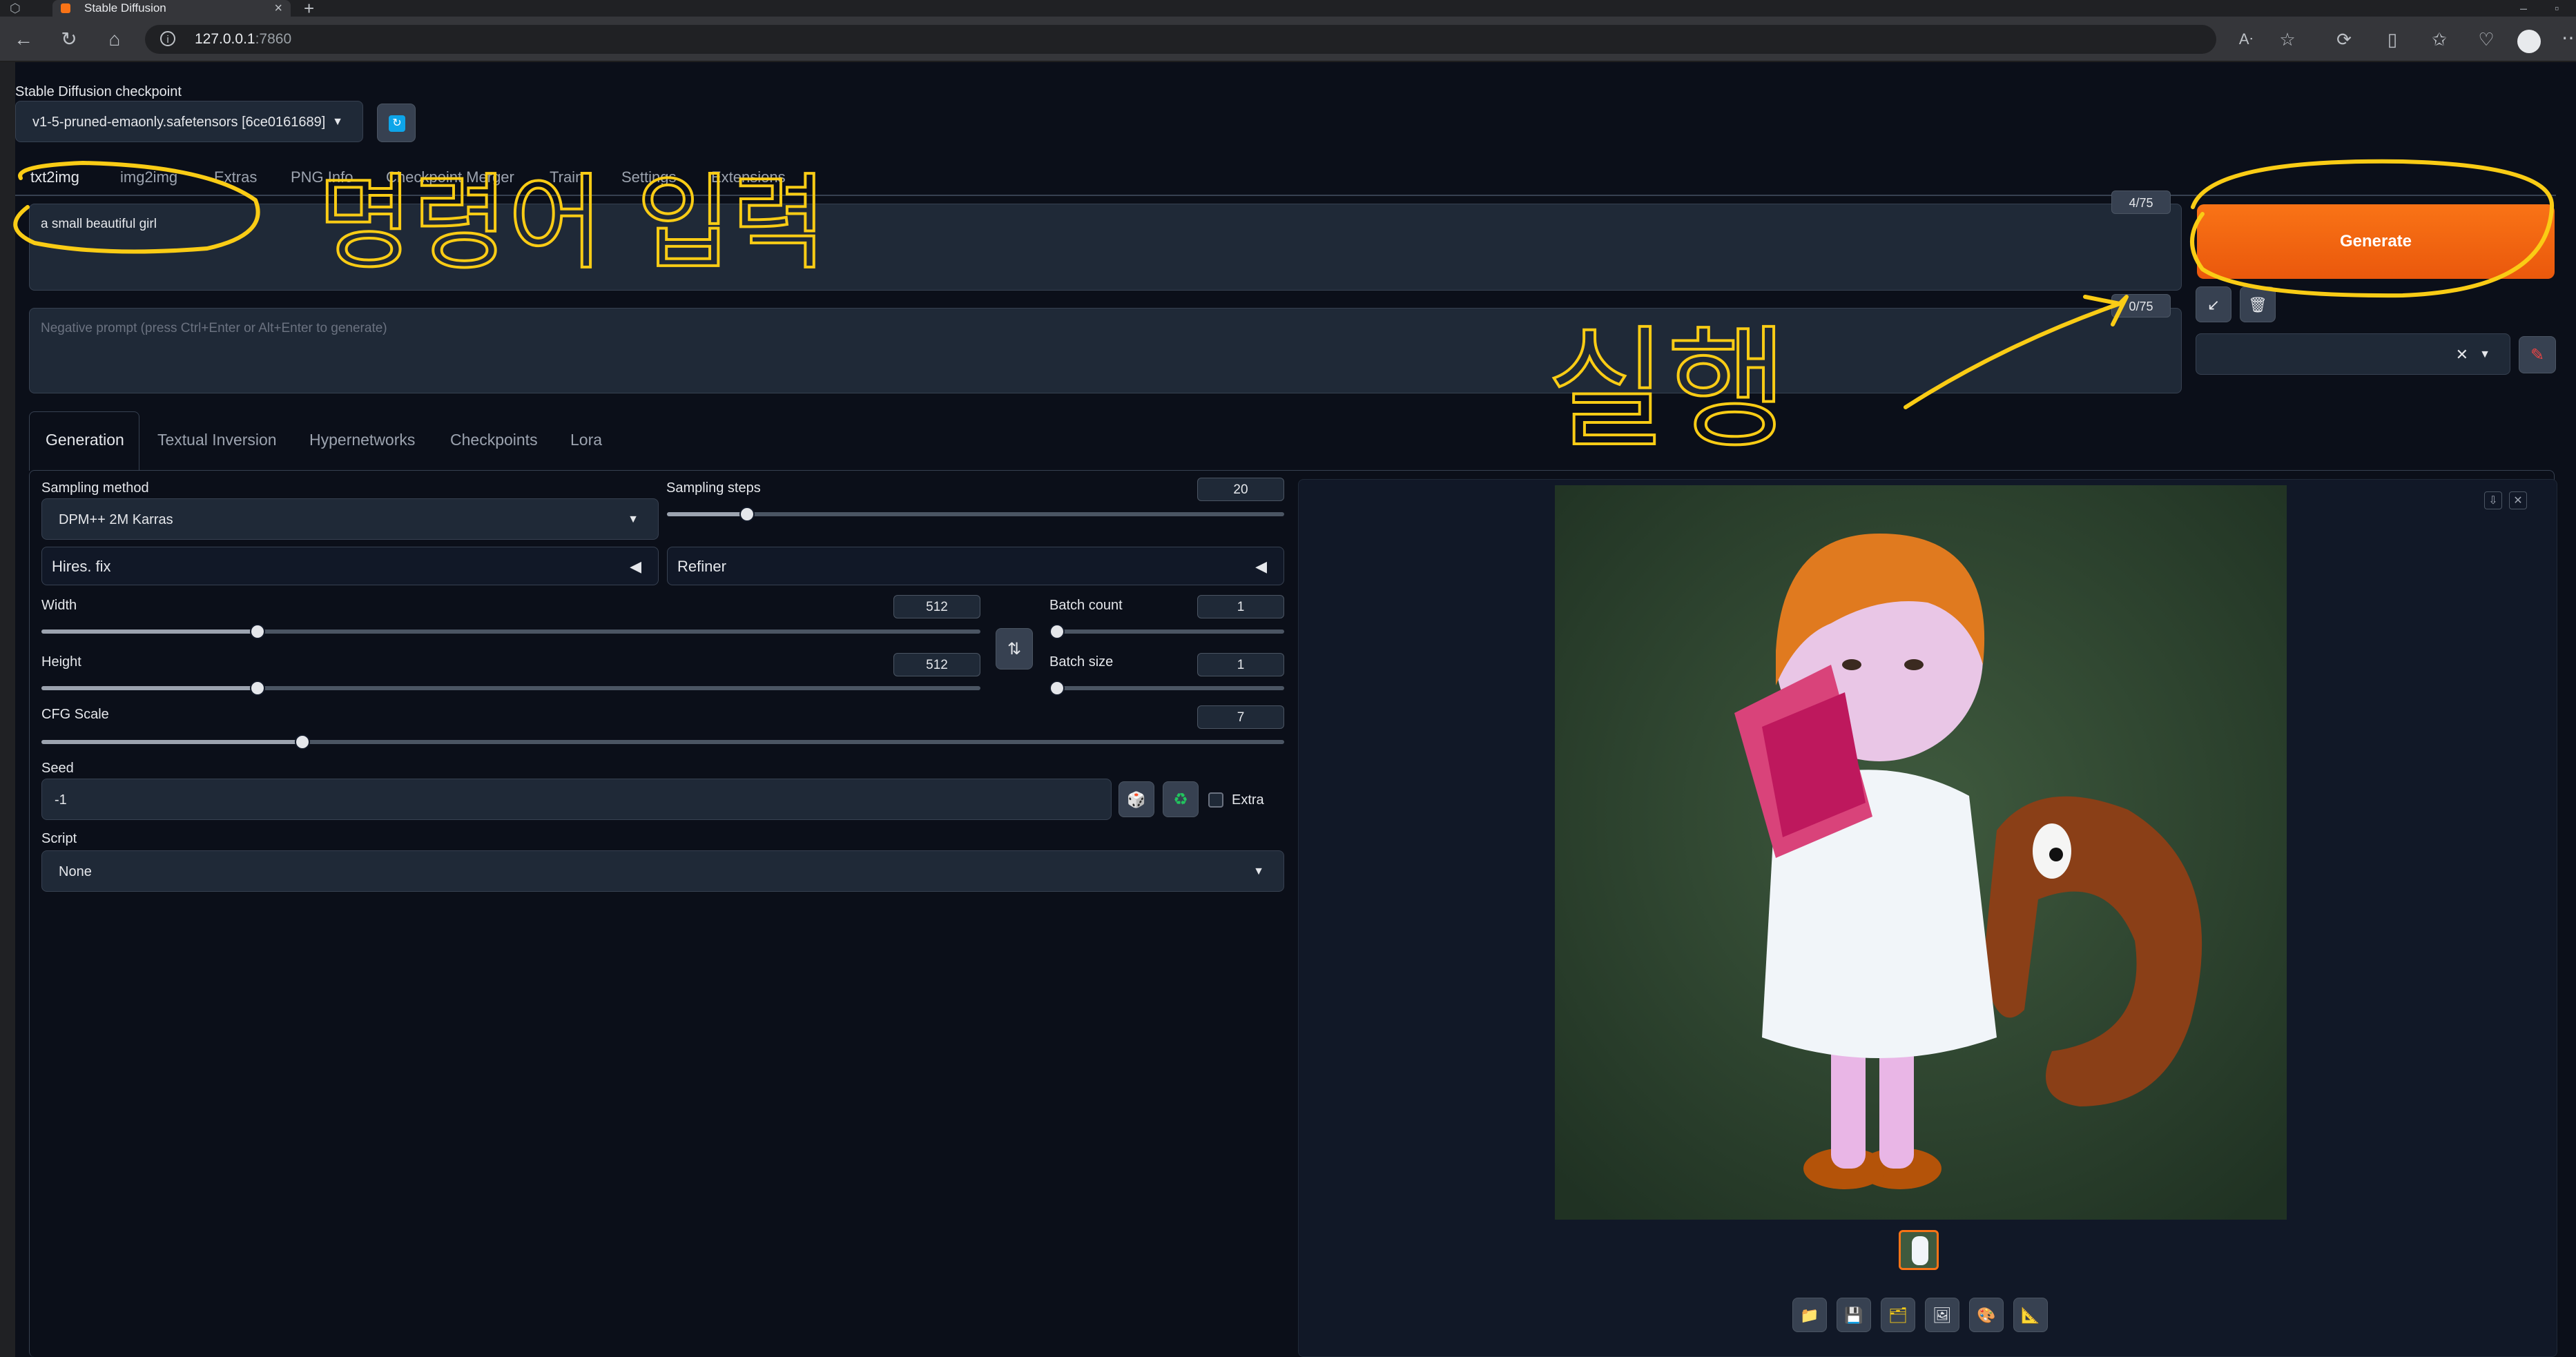  Describe the element at coordinates (1809, 1315) in the screenshot. I see `open-folder-button: 📁` at that location.